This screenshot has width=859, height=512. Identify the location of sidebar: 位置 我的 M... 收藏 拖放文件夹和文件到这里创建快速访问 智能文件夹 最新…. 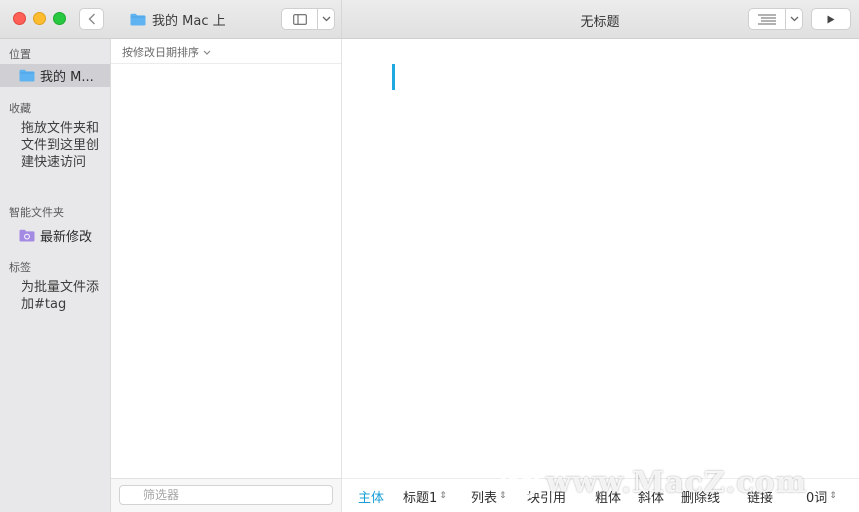
(55, 275).